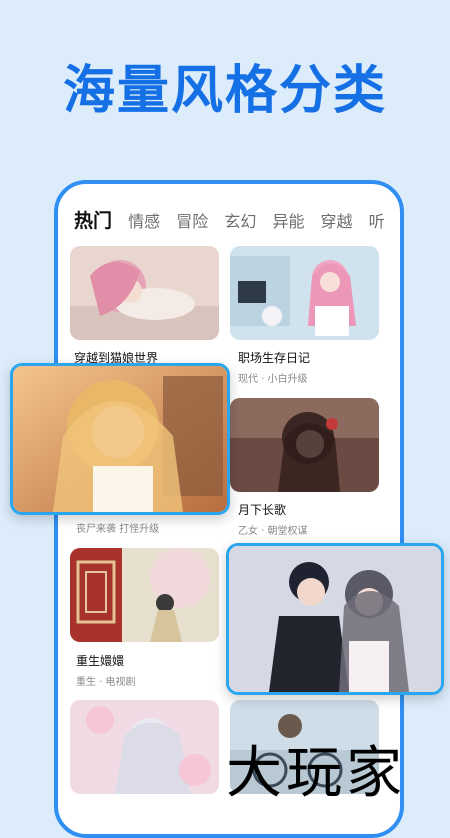  What do you see at coordinates (100, 661) in the screenshot?
I see `card-title: 重生嬛嬛` at bounding box center [100, 661].